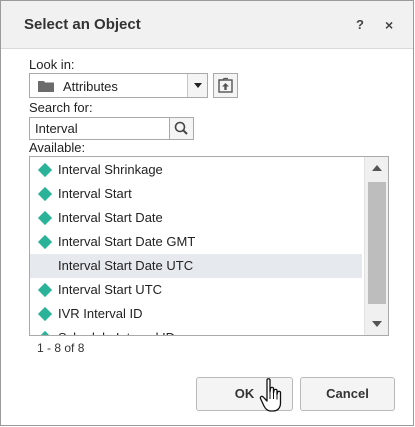  What do you see at coordinates (196, 170) in the screenshot?
I see `list-item: Interval Shrinkage` at bounding box center [196, 170].